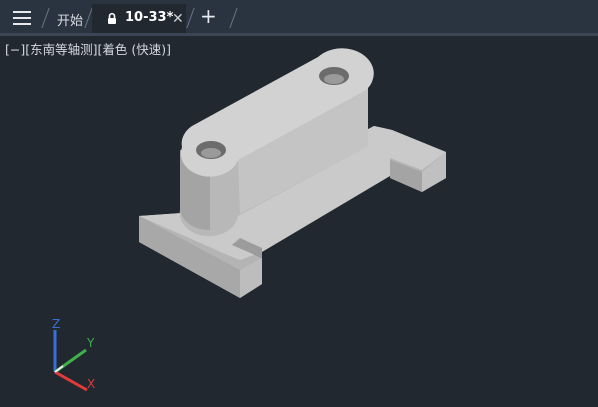 This screenshot has width=598, height=407. What do you see at coordinates (71, 381) in the screenshot?
I see `axis-x-line` at bounding box center [71, 381].